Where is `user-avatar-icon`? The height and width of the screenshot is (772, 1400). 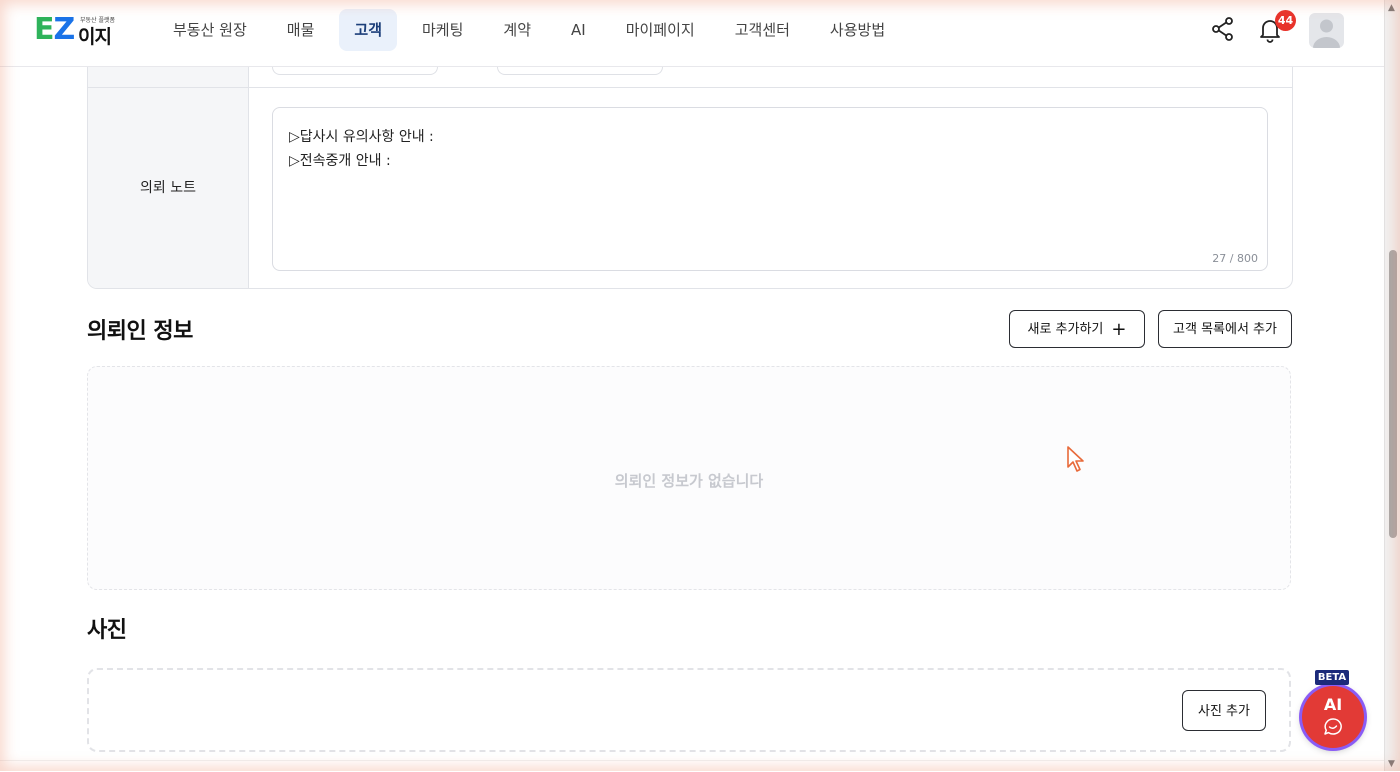 user-avatar-icon is located at coordinates (1326, 30).